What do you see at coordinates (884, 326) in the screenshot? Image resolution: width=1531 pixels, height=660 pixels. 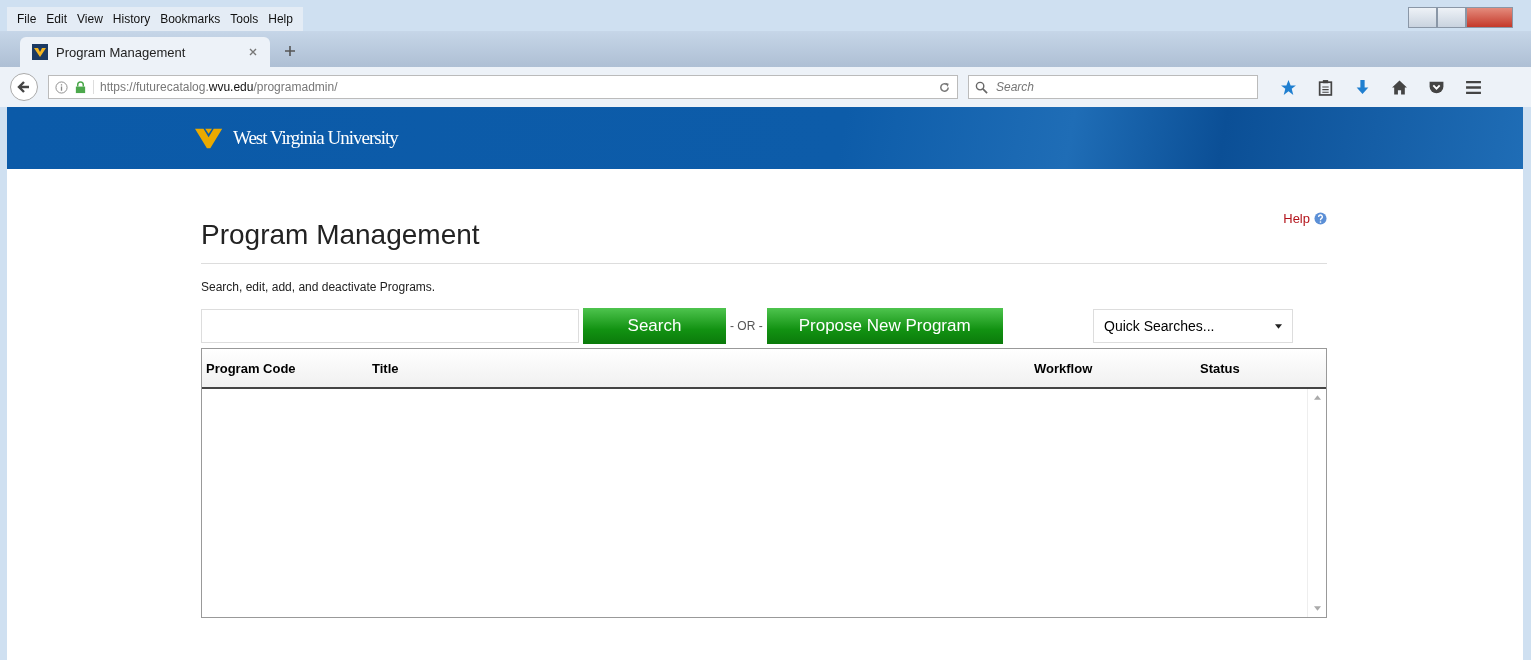 I see `propose-new-program-button: Propose New Program` at bounding box center [884, 326].